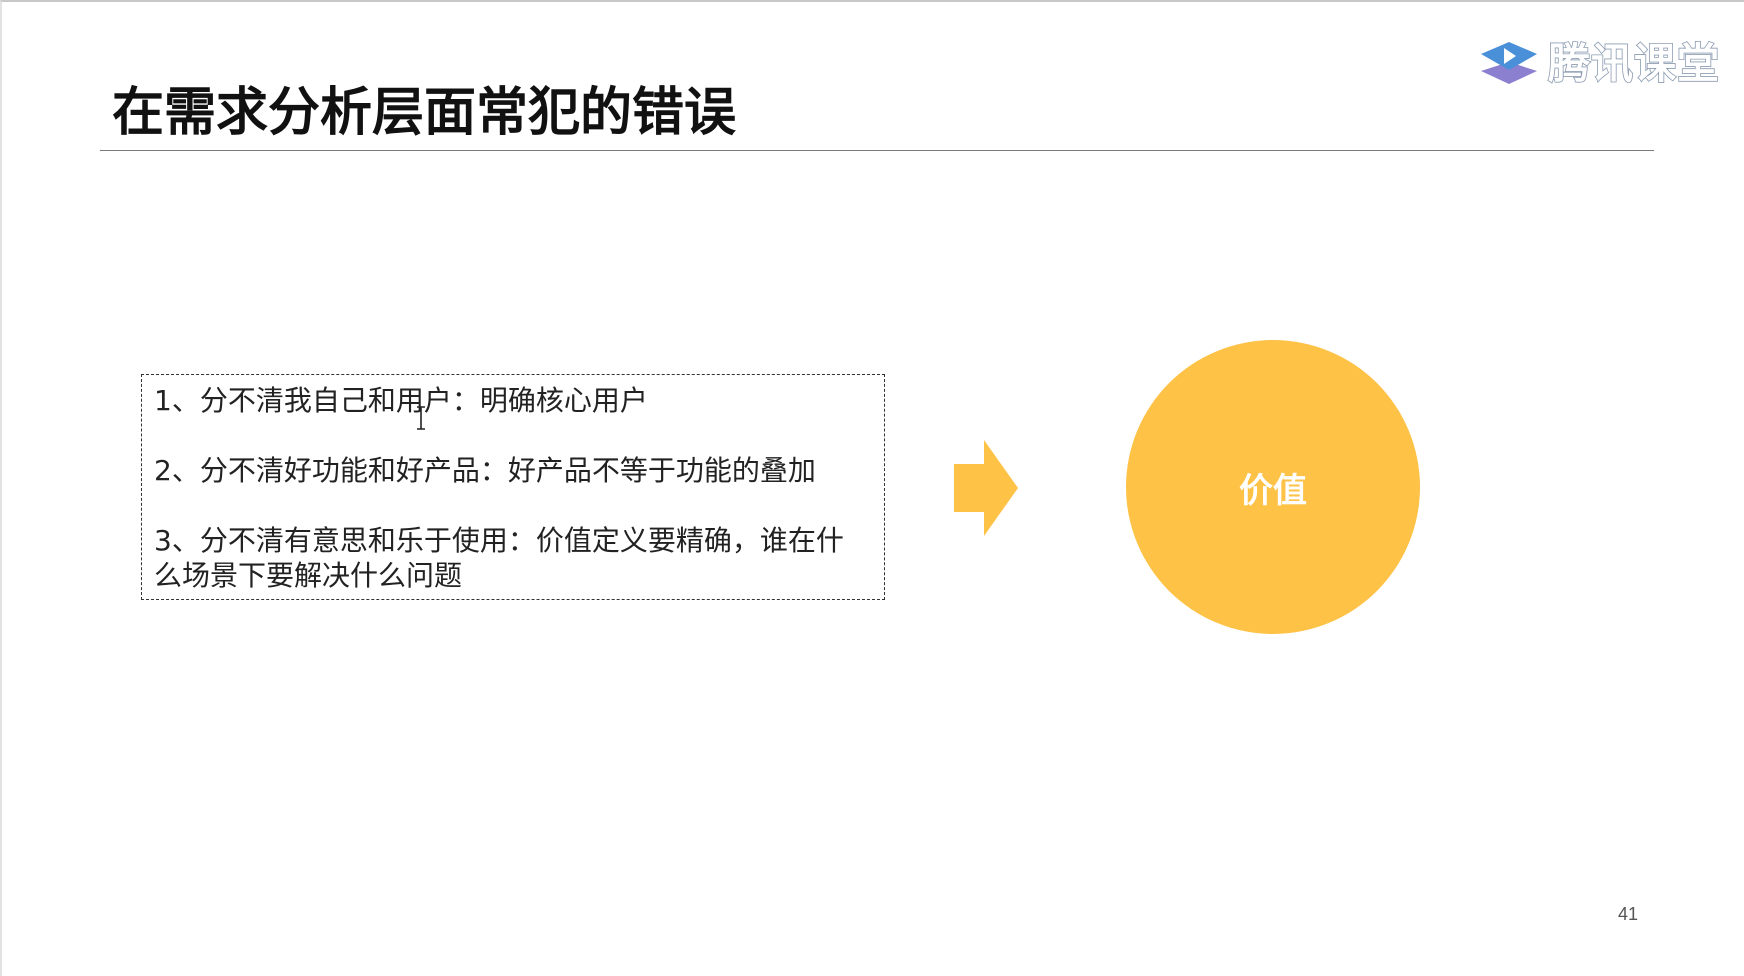  I want to click on value-circle: 价值, so click(1273, 487).